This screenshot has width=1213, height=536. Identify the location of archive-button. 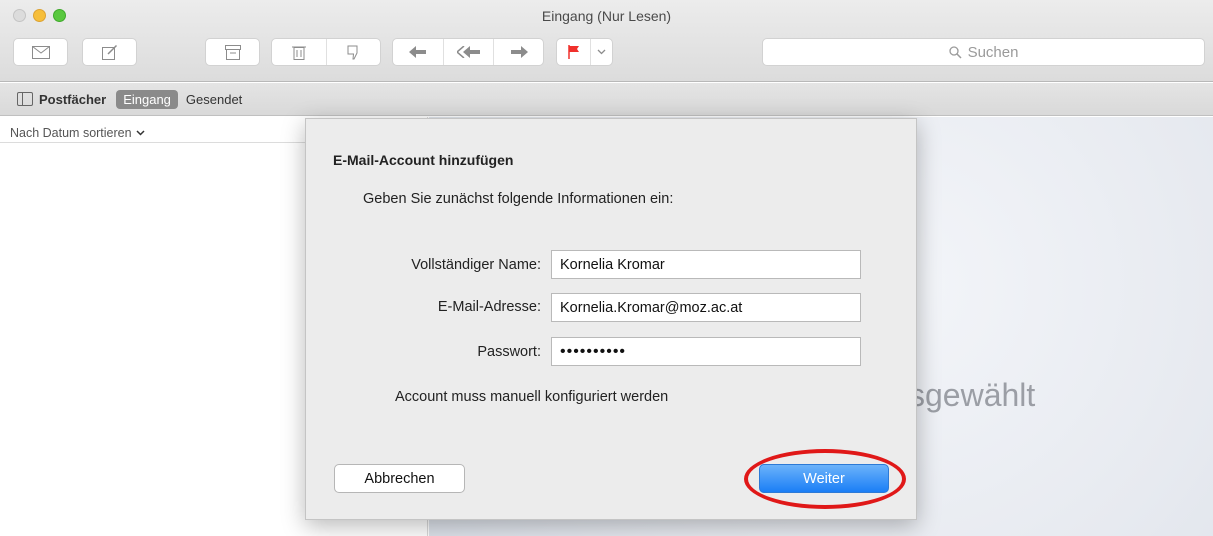
(232, 52).